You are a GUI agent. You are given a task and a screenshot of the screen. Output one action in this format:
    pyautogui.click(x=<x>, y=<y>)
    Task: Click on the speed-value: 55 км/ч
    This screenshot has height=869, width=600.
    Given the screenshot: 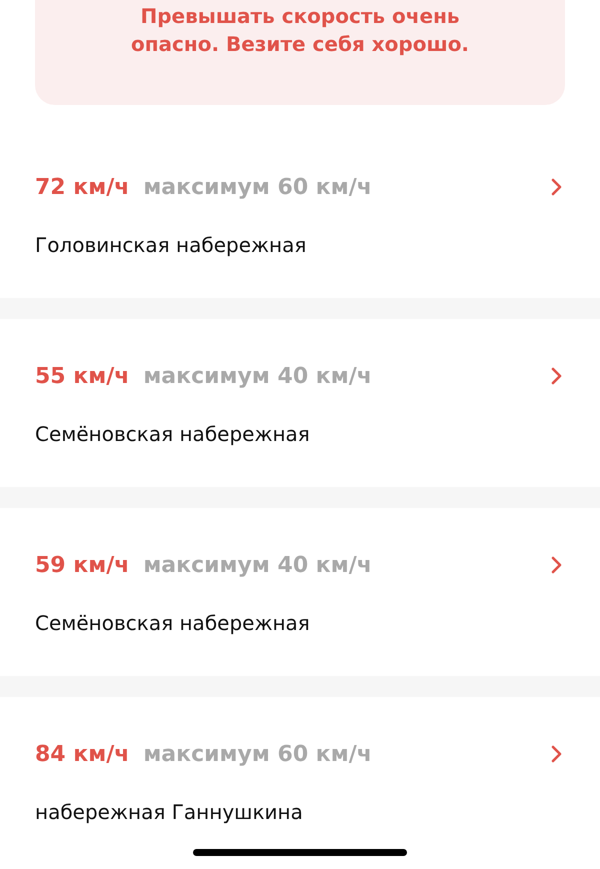 What is the action you would take?
    pyautogui.click(x=82, y=376)
    